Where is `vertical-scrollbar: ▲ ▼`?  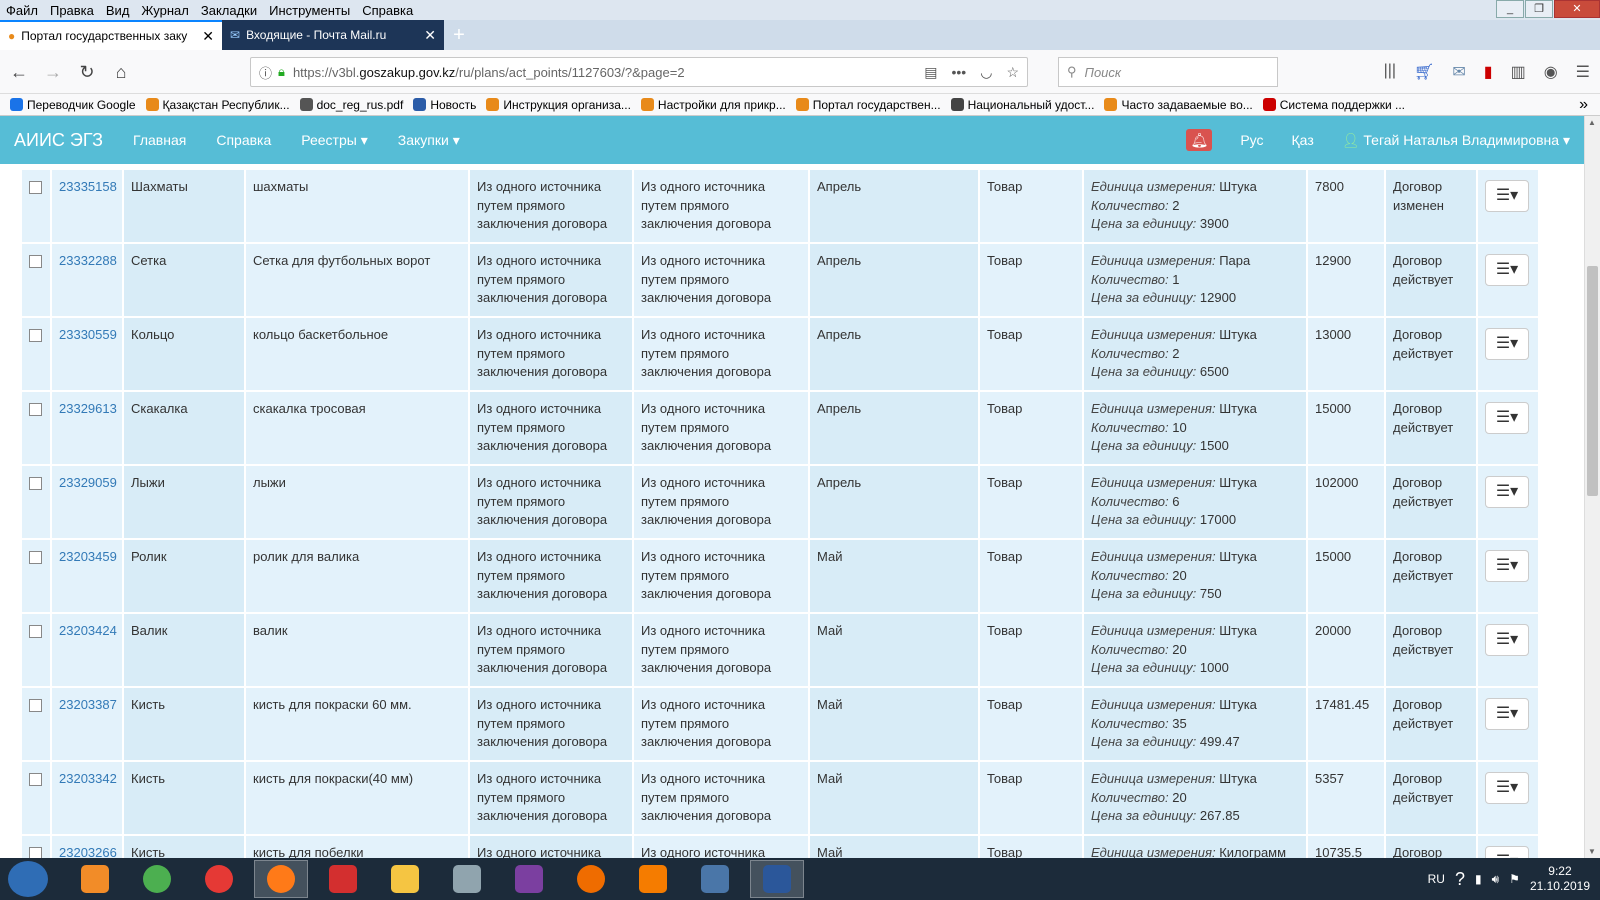
vertical-scrollbar: ▲ ▼ is located at coordinates (1592, 487).